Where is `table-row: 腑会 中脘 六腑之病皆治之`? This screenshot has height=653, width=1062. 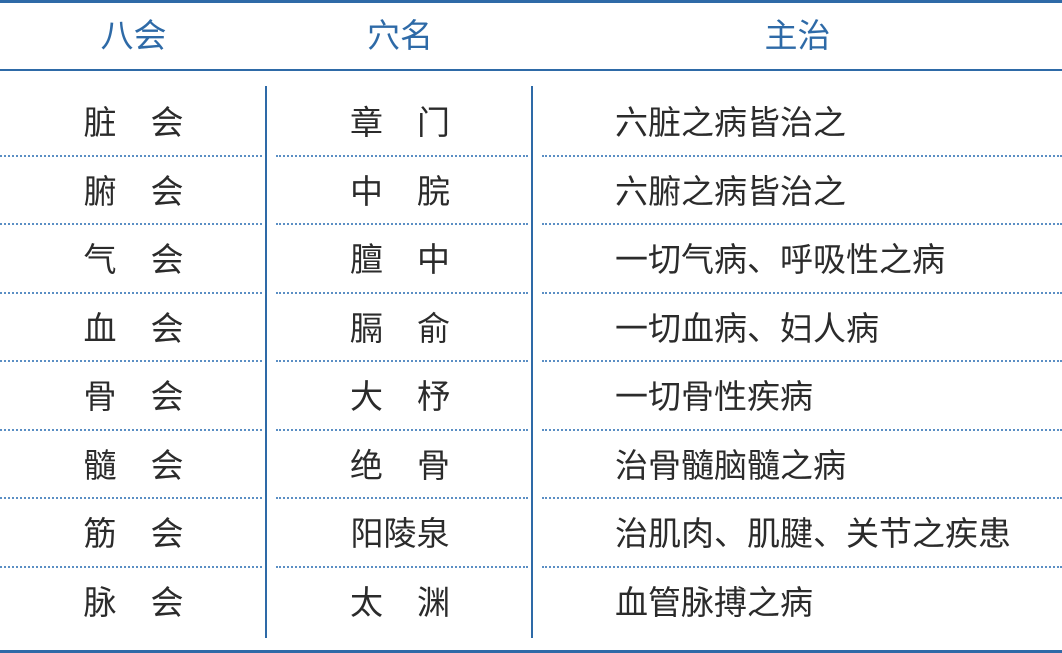 table-row: 腑会 中脘 六腑之病皆治之 is located at coordinates (531, 191).